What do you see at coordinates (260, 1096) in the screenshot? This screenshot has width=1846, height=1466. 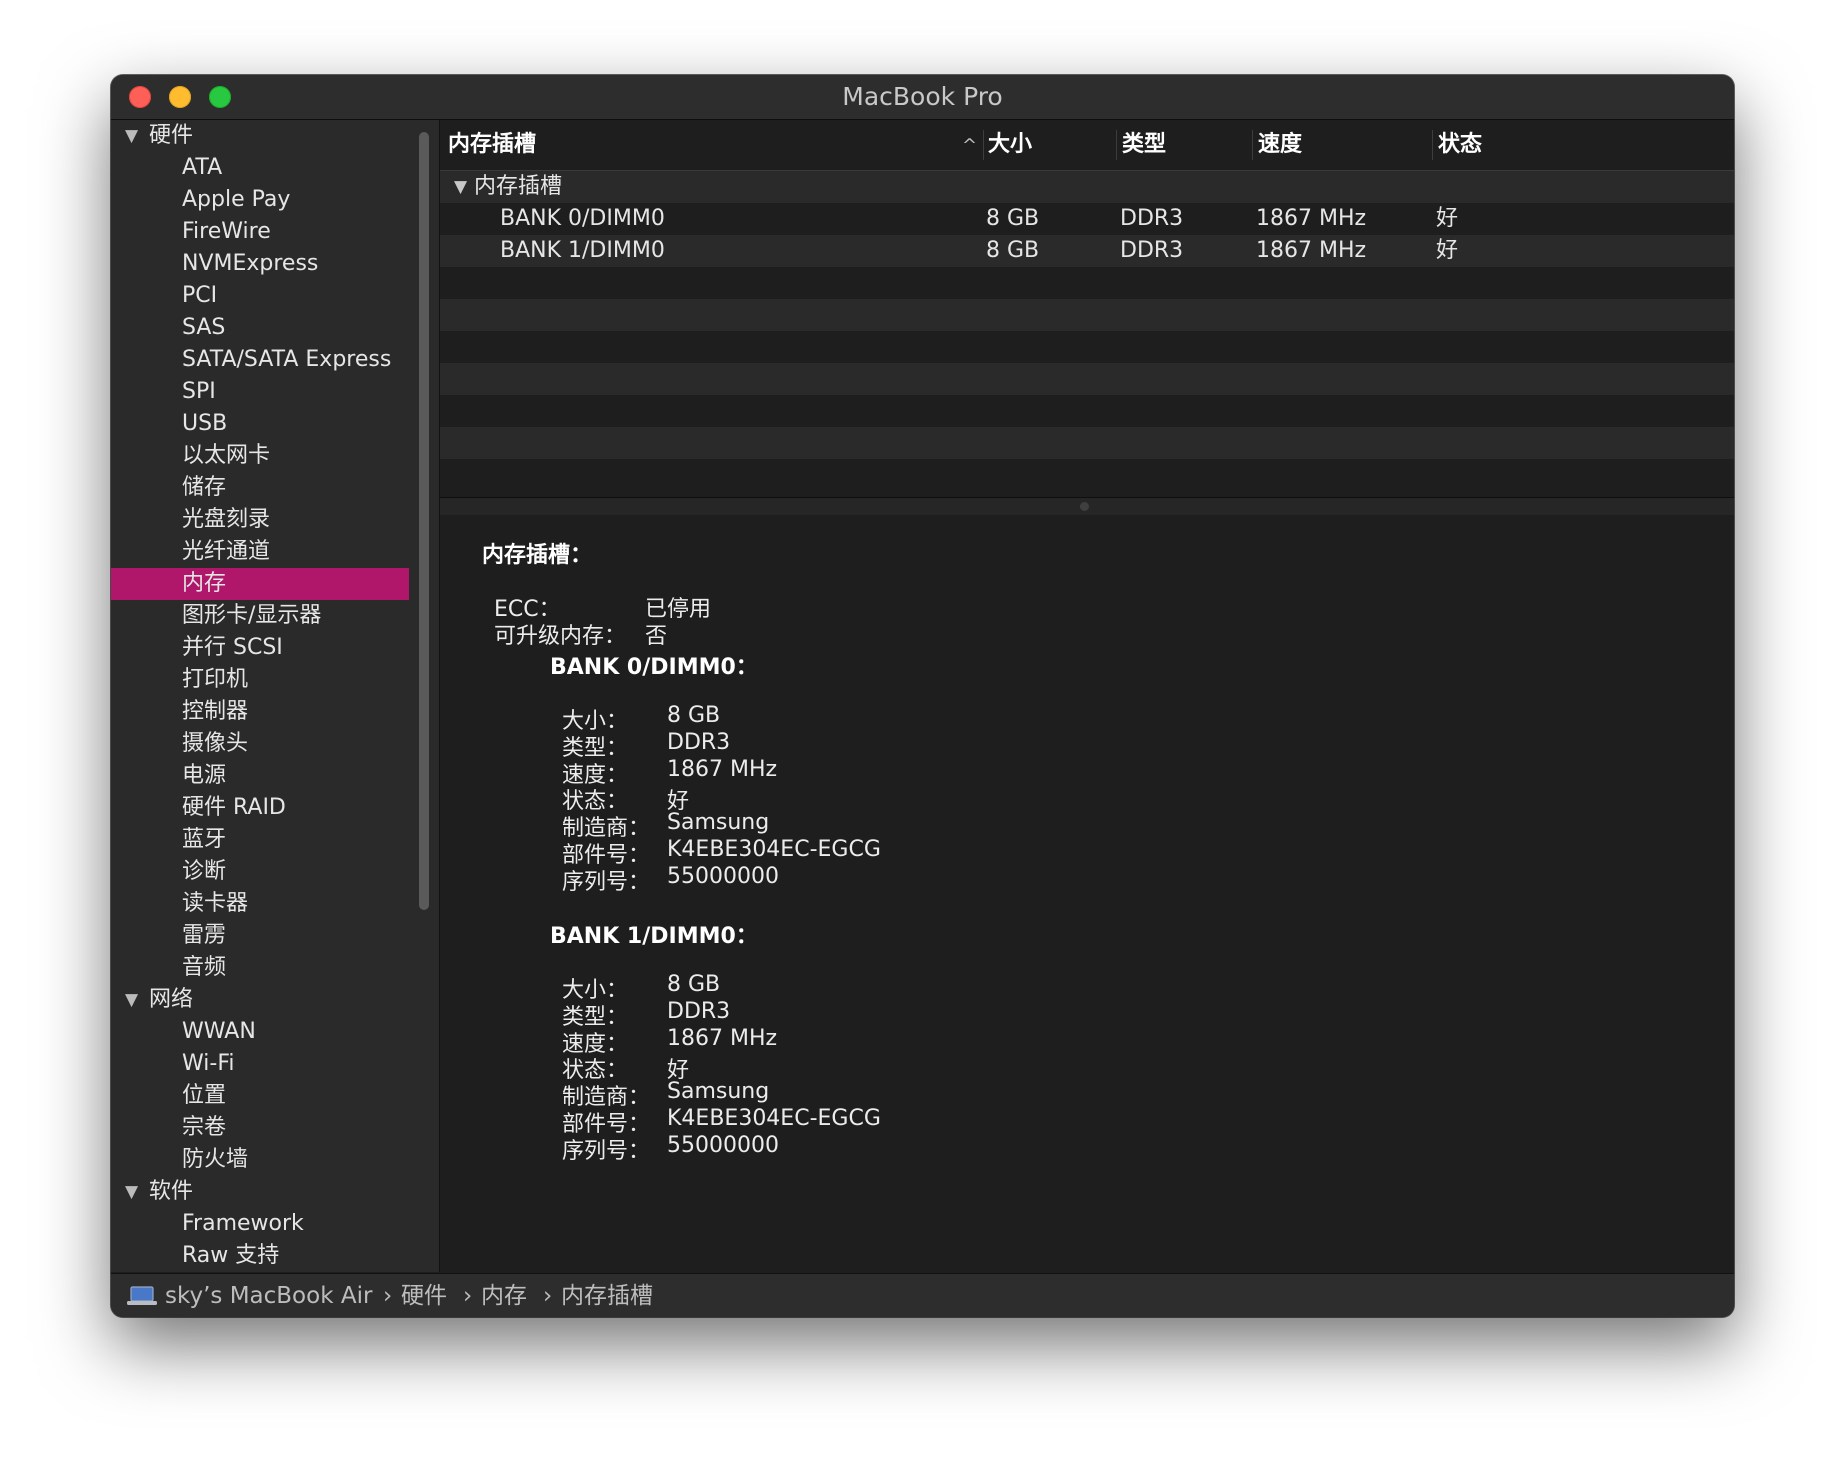 I see `sidebar-item: 位置` at bounding box center [260, 1096].